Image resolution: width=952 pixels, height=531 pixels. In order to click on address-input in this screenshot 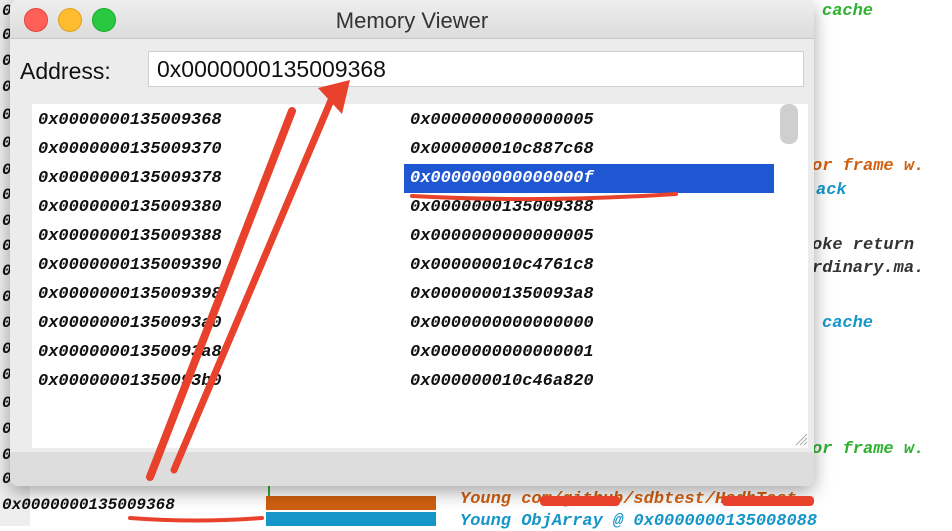, I will do `click(476, 69)`.